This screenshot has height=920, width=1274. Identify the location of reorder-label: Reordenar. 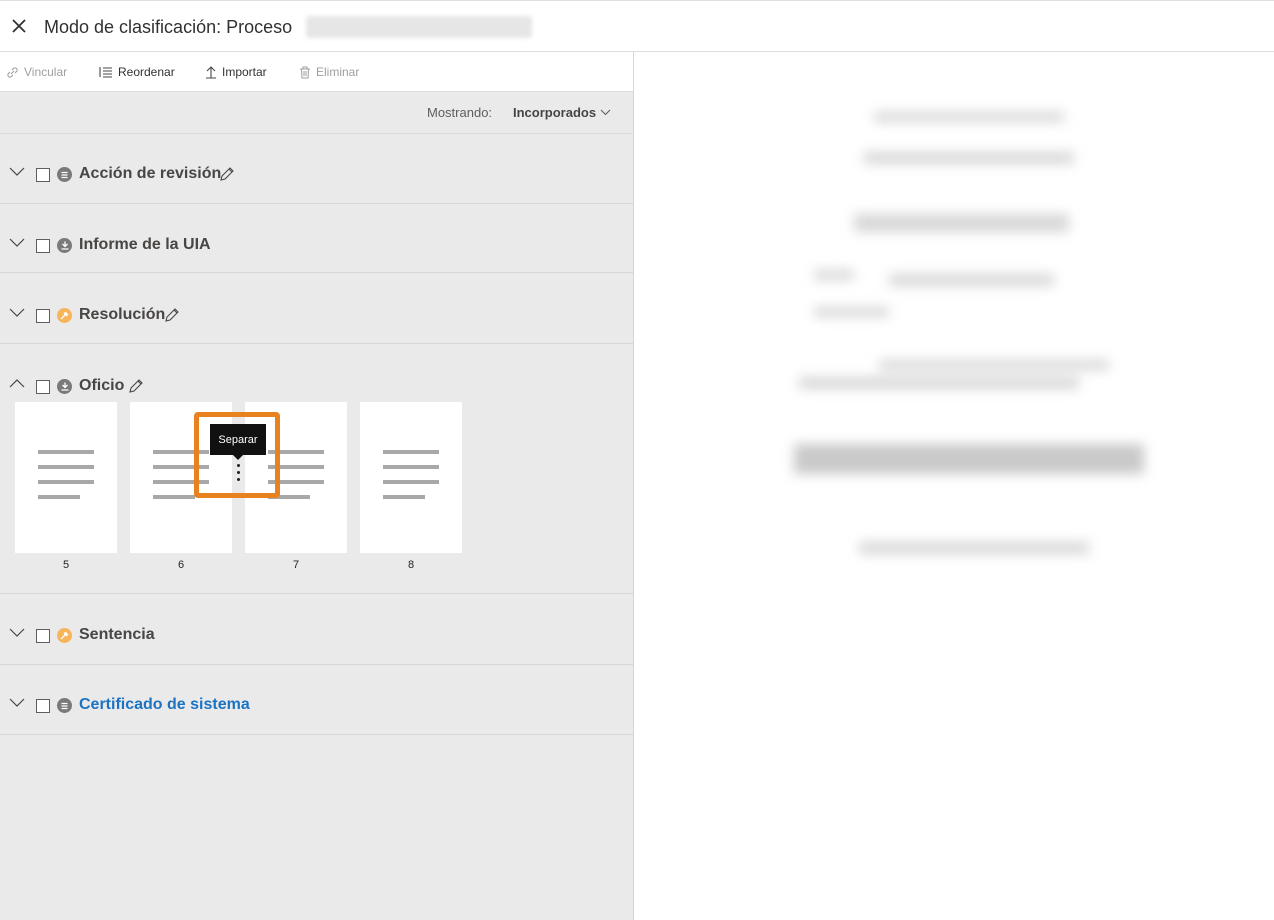
(146, 72).